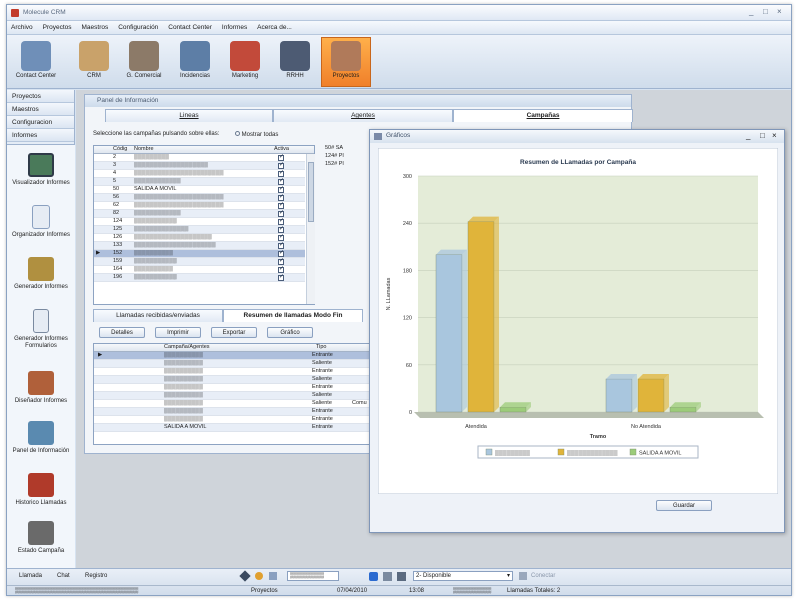 The width and height of the screenshot is (800, 600). Describe the element at coordinates (189, 115) in the screenshot. I see `tab-lineas: Lineas` at that location.